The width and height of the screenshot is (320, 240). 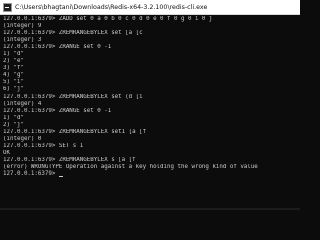 What do you see at coordinates (13, 75) in the screenshot?
I see `terminal-line: 4) "g"` at bounding box center [13, 75].